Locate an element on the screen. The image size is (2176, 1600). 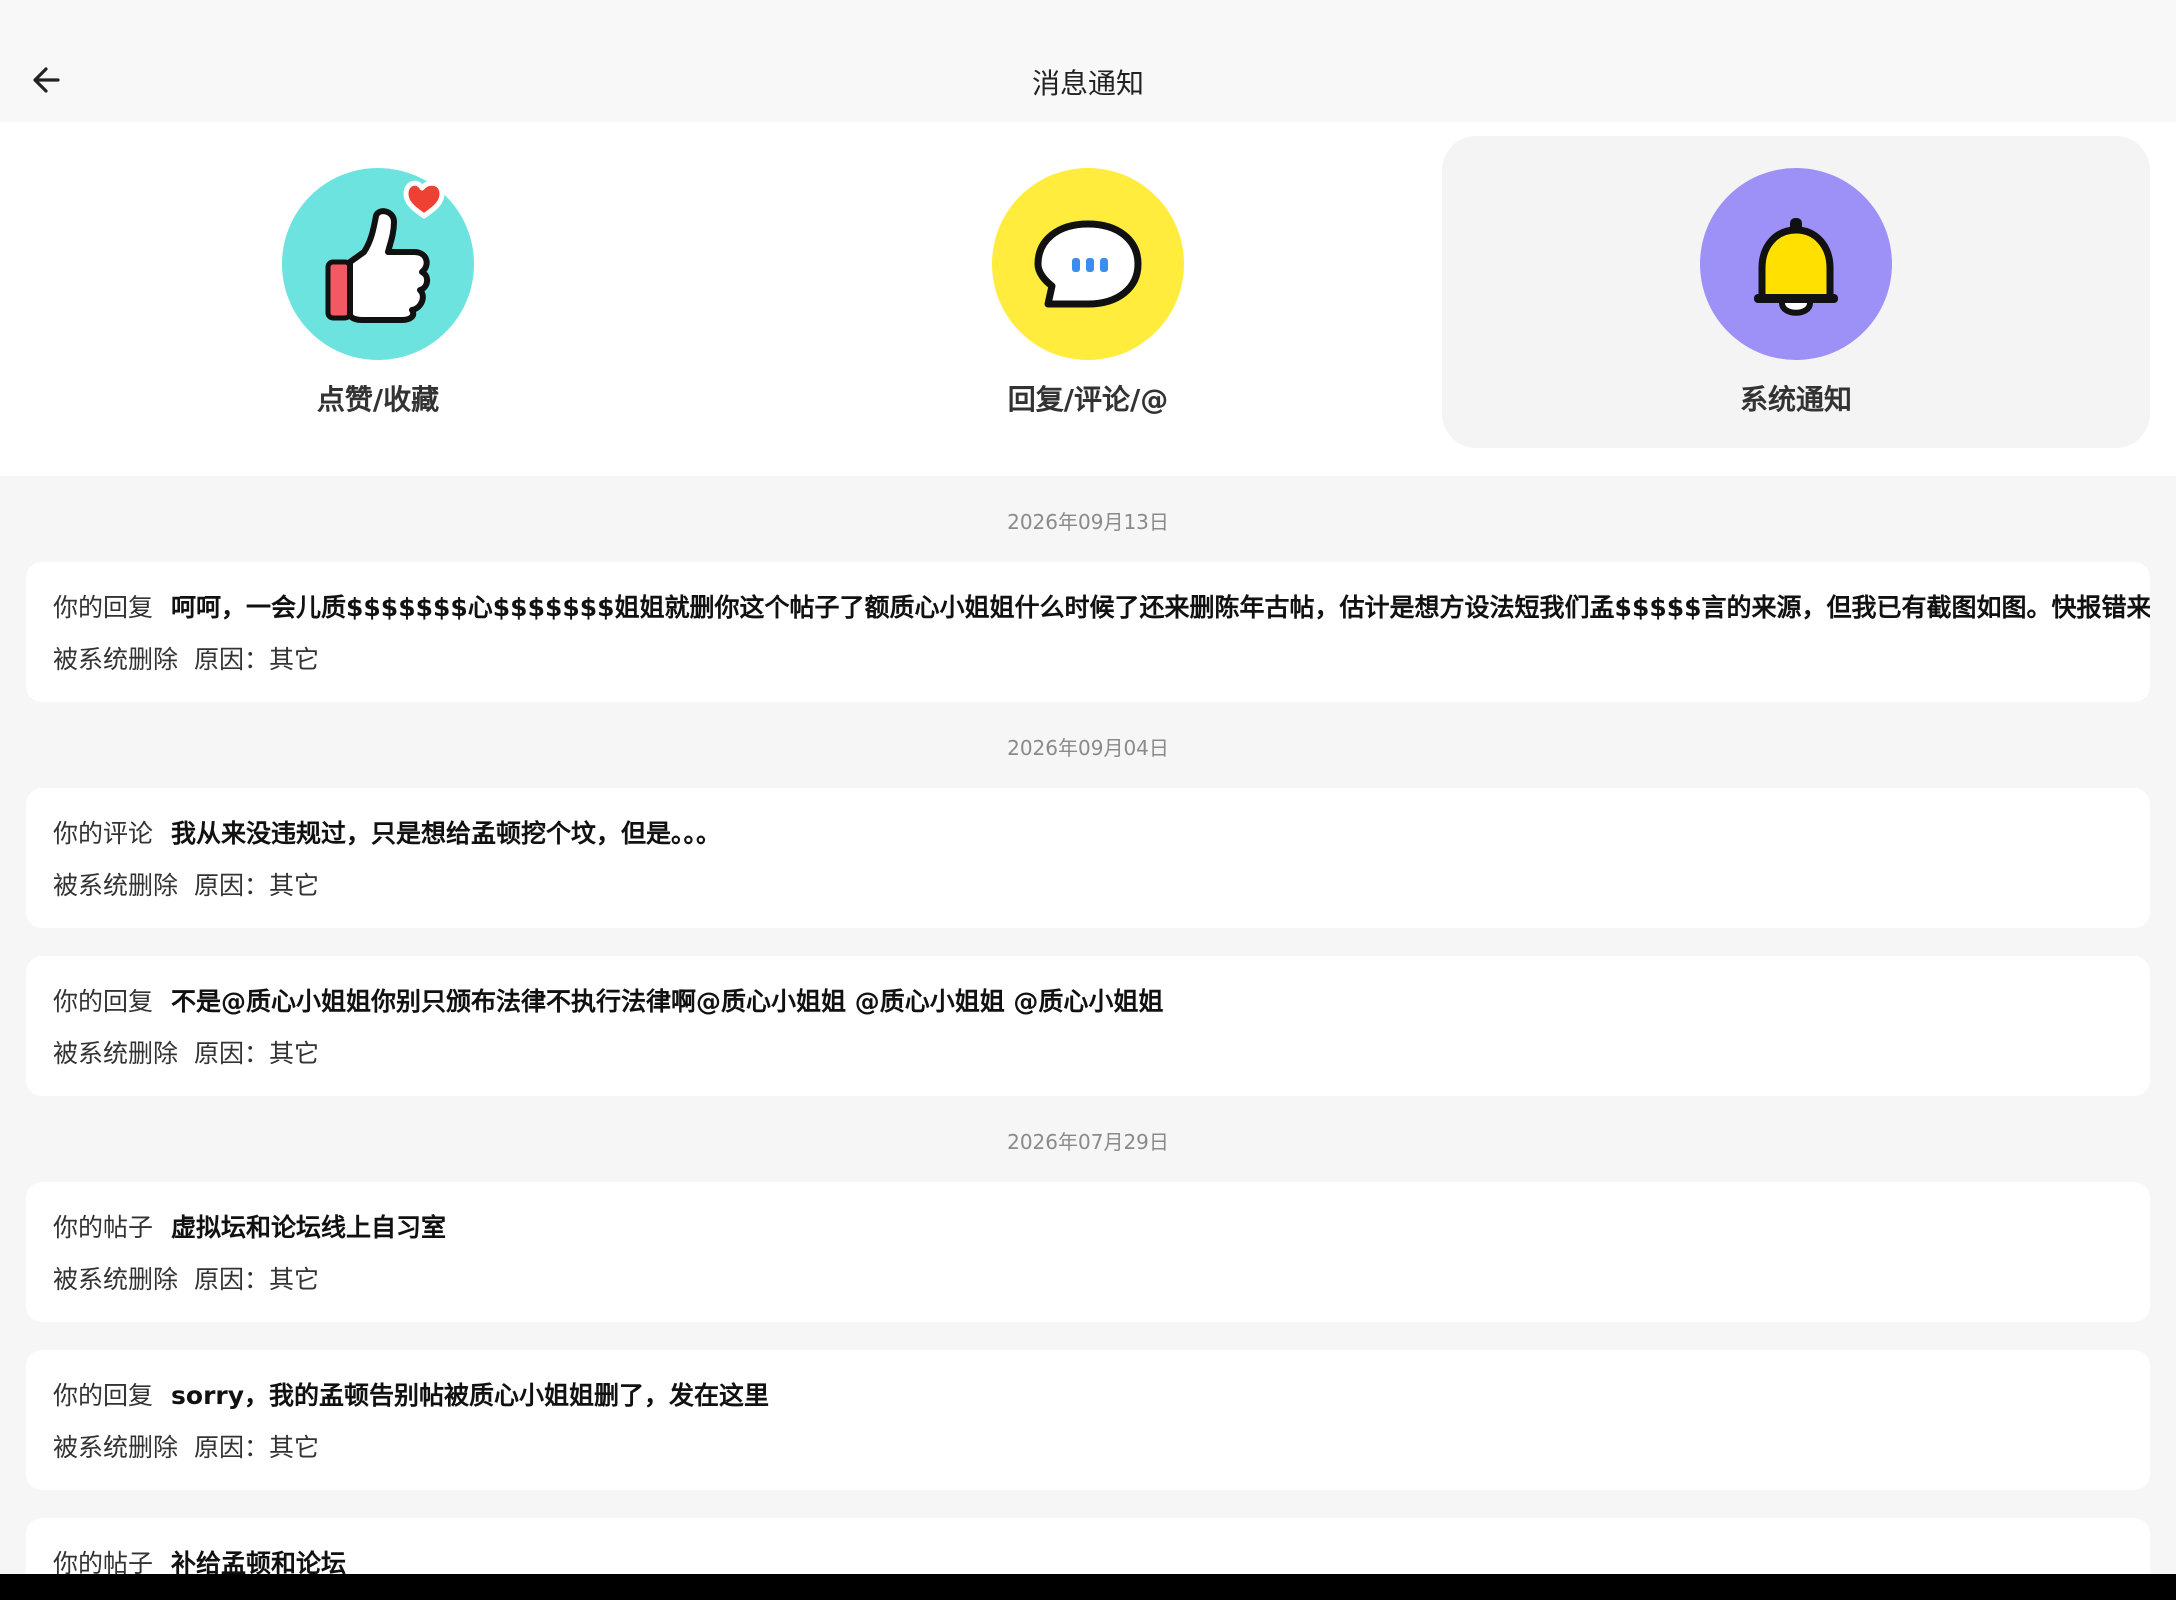
page-title: 消息通知 is located at coordinates (1087, 83).